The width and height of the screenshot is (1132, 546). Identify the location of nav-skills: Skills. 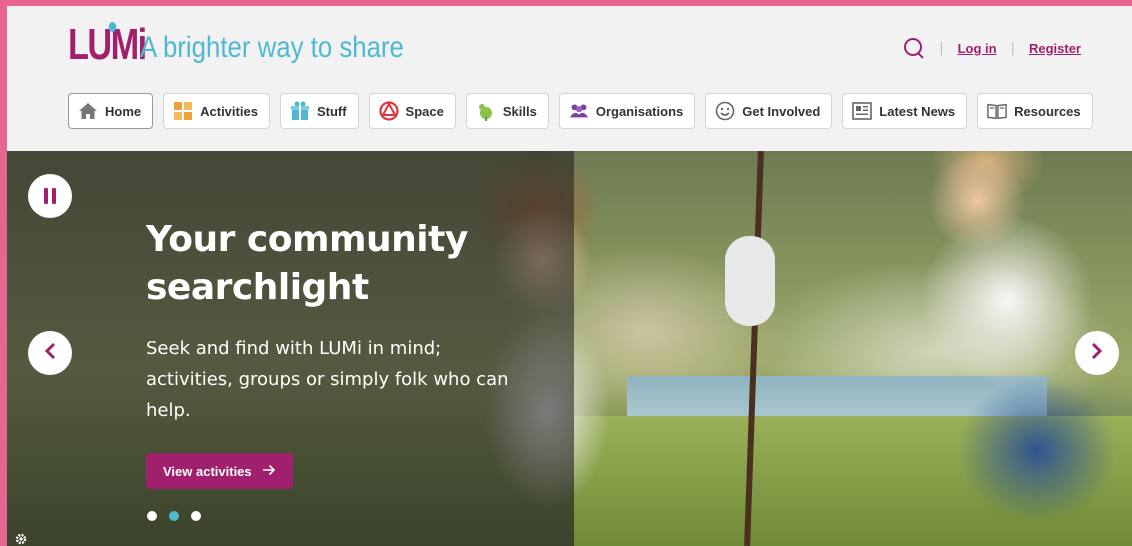
(507, 111).